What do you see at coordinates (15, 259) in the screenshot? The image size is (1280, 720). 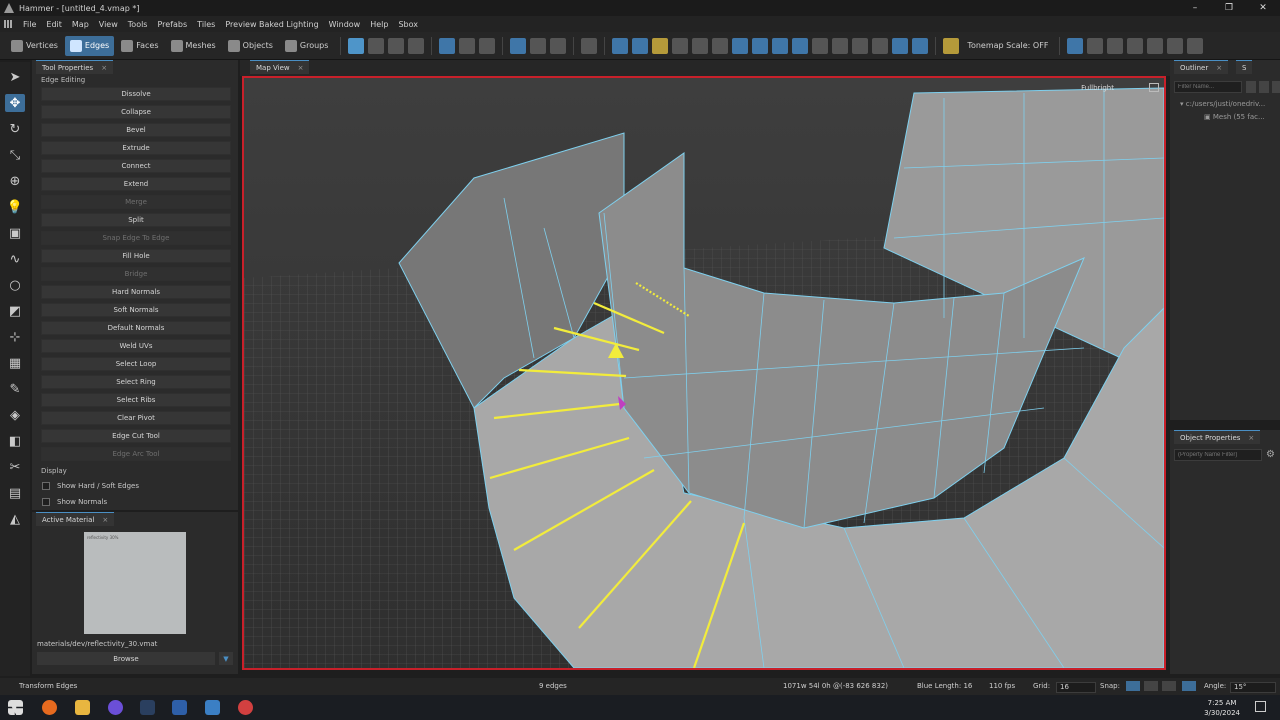 I see `path-tool-icon: ∿` at bounding box center [15, 259].